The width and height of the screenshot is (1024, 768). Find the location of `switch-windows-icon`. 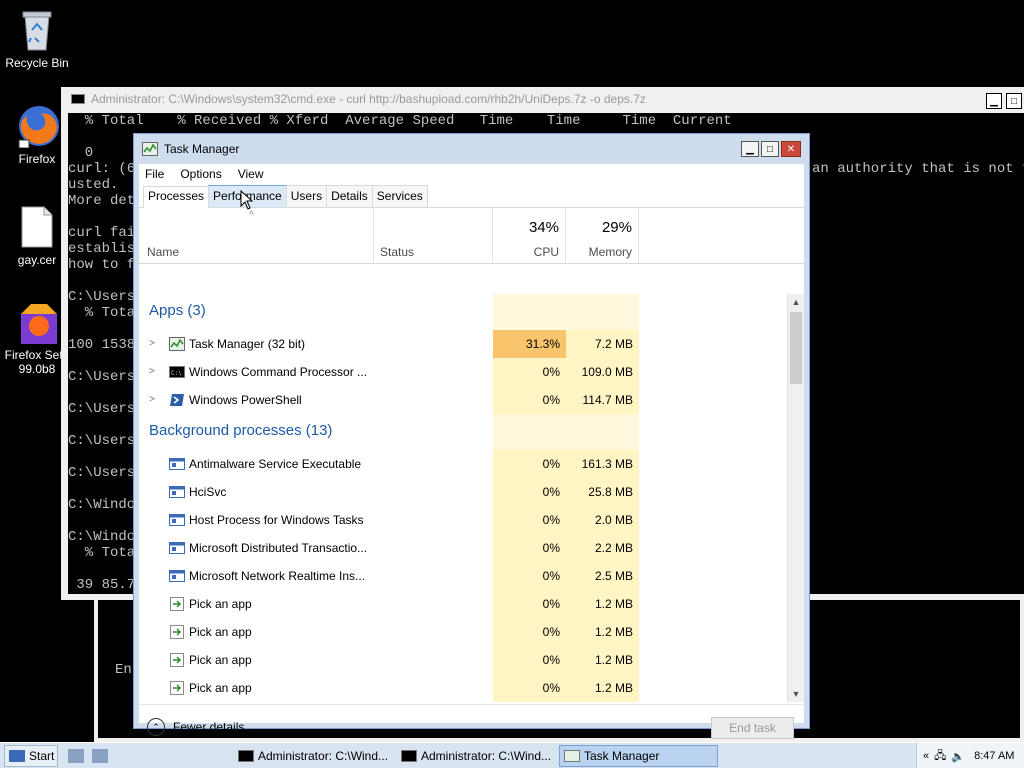

switch-windows-icon is located at coordinates (100, 755).